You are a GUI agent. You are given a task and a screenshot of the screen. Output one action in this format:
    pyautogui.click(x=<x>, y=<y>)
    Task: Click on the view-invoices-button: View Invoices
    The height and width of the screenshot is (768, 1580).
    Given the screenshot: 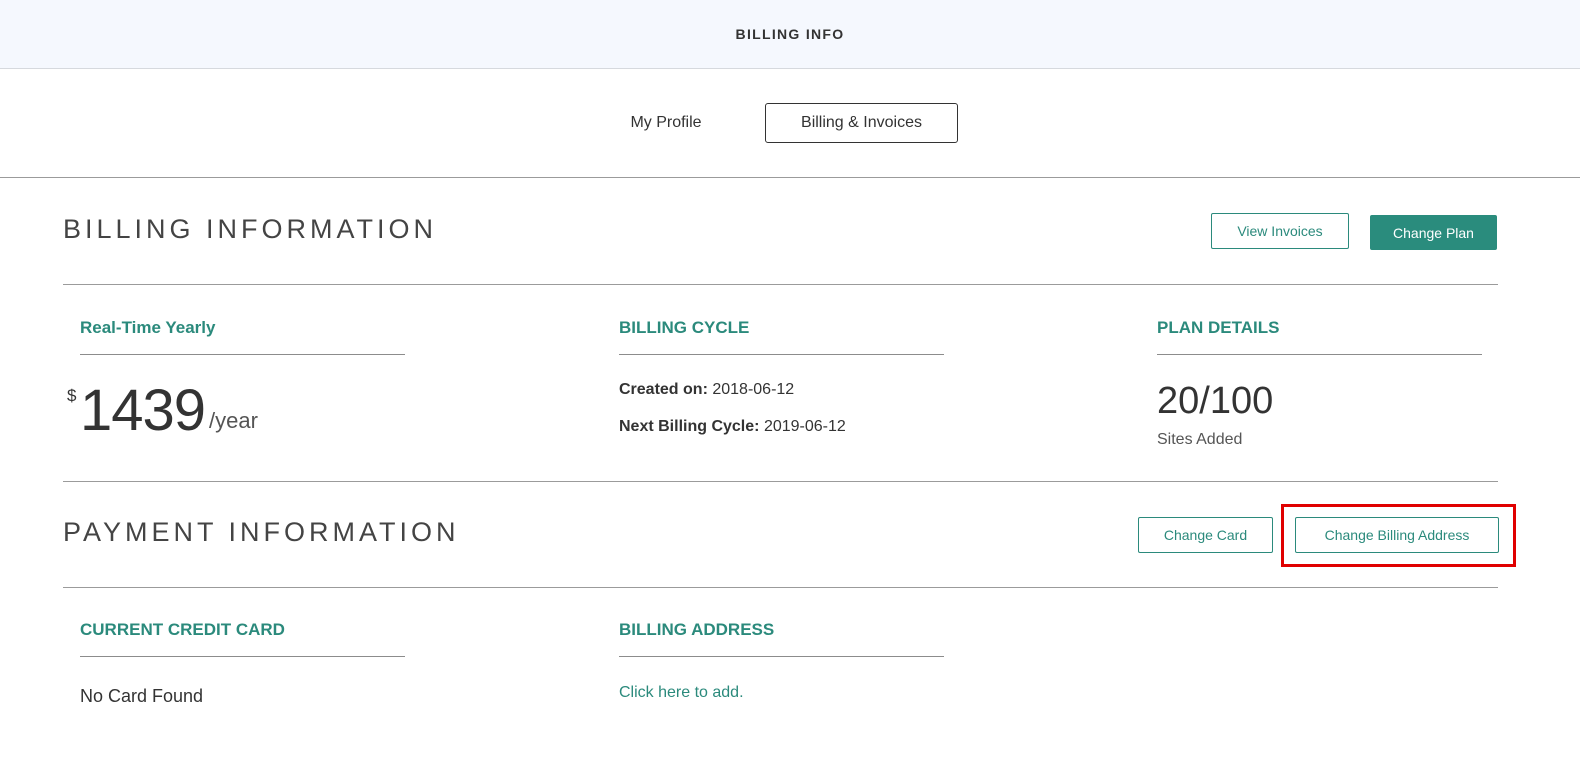 What is the action you would take?
    pyautogui.click(x=1280, y=231)
    